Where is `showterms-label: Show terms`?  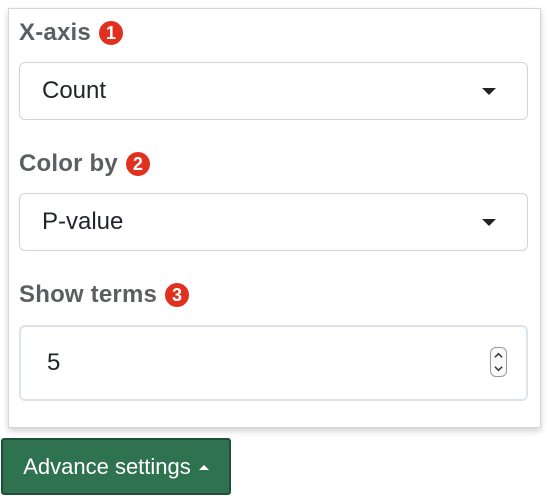 showterms-label: Show terms is located at coordinates (88, 294).